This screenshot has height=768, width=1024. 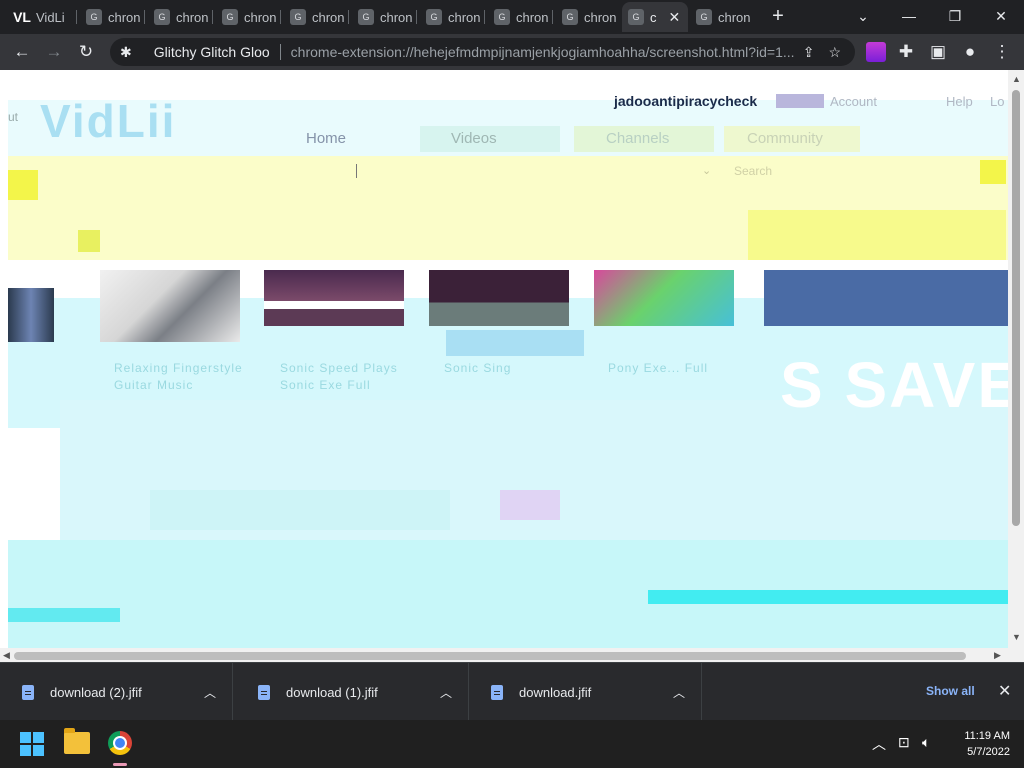 What do you see at coordinates (1016, 637) in the screenshot?
I see `scroll-down-arrow-icon: ▼` at bounding box center [1016, 637].